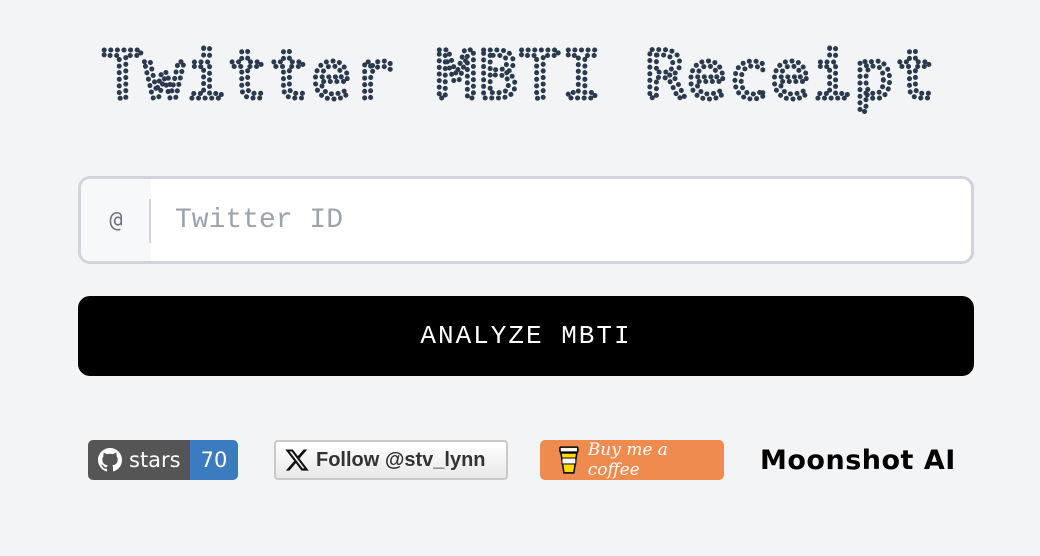  I want to click on github-stars-label: stars, so click(155, 460).